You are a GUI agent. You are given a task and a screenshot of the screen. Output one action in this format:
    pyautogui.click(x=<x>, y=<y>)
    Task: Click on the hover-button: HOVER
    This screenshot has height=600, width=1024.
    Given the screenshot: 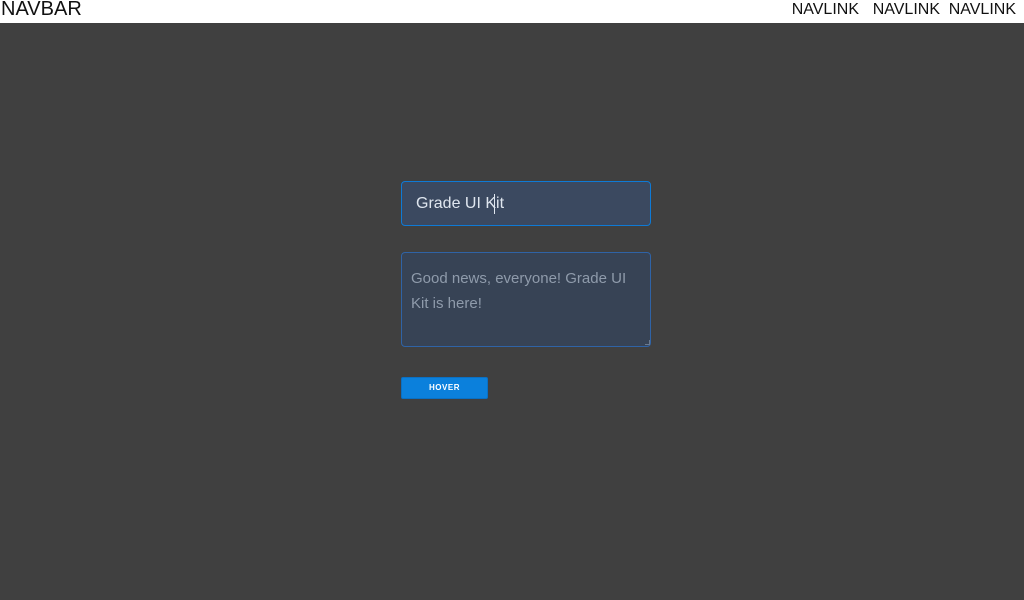 What is the action you would take?
    pyautogui.click(x=444, y=388)
    